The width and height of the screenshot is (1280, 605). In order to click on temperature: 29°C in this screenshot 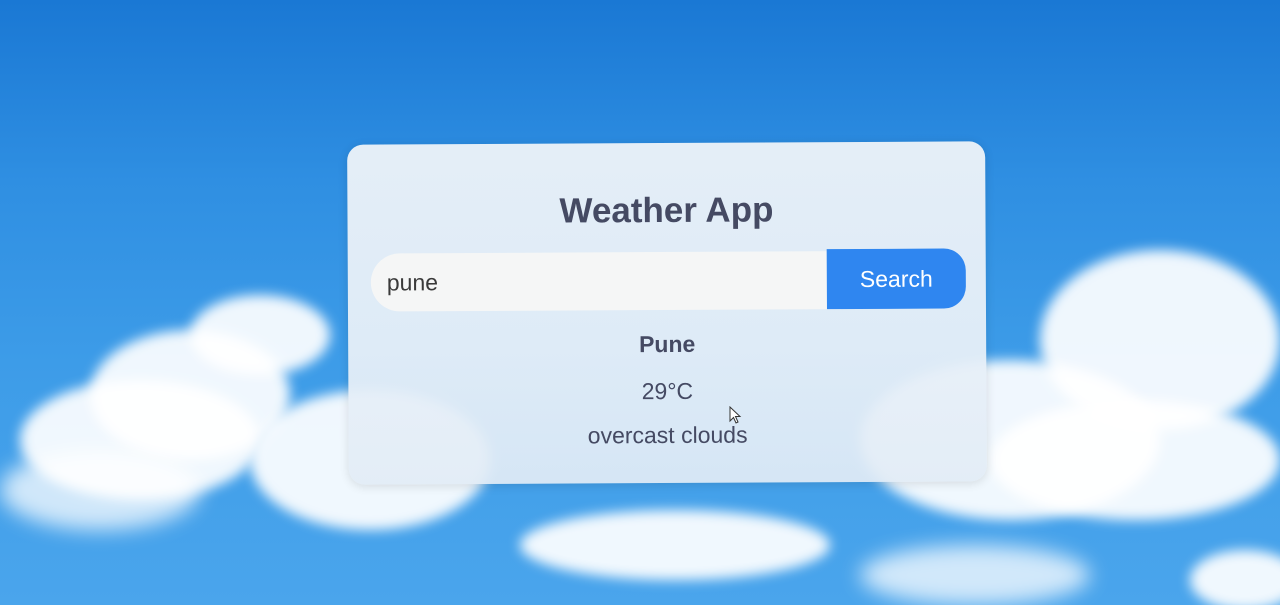, I will do `click(667, 391)`.